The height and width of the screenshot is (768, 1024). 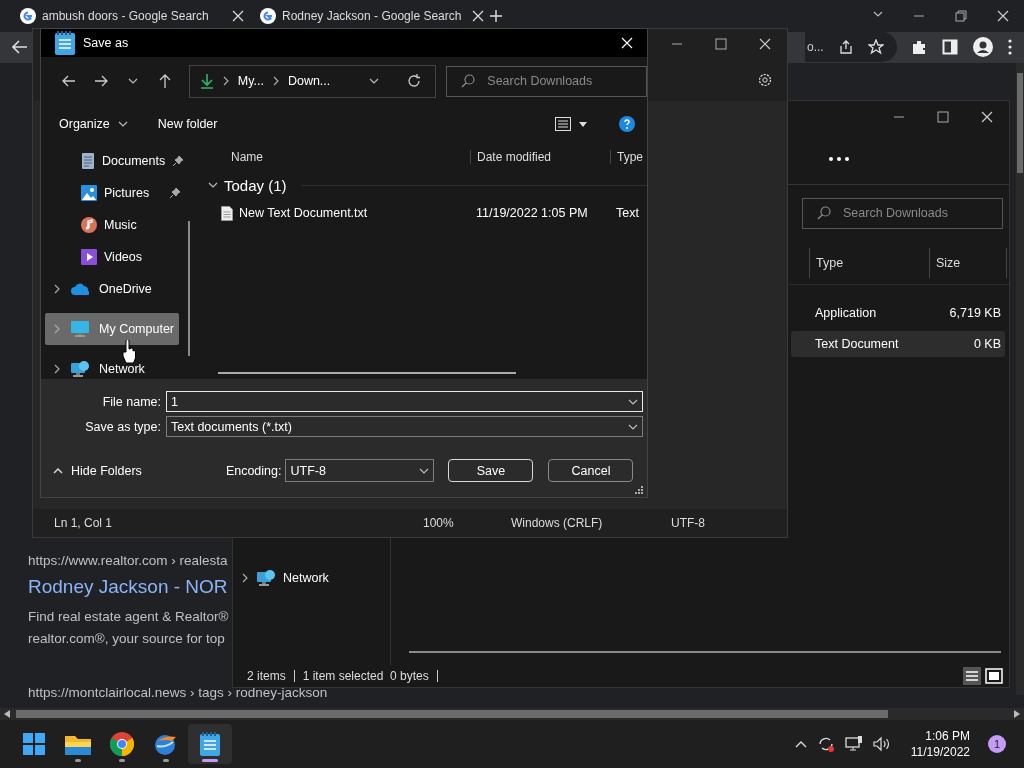 What do you see at coordinates (898, 344) in the screenshot?
I see `file-row: Text Document 0 KB` at bounding box center [898, 344].